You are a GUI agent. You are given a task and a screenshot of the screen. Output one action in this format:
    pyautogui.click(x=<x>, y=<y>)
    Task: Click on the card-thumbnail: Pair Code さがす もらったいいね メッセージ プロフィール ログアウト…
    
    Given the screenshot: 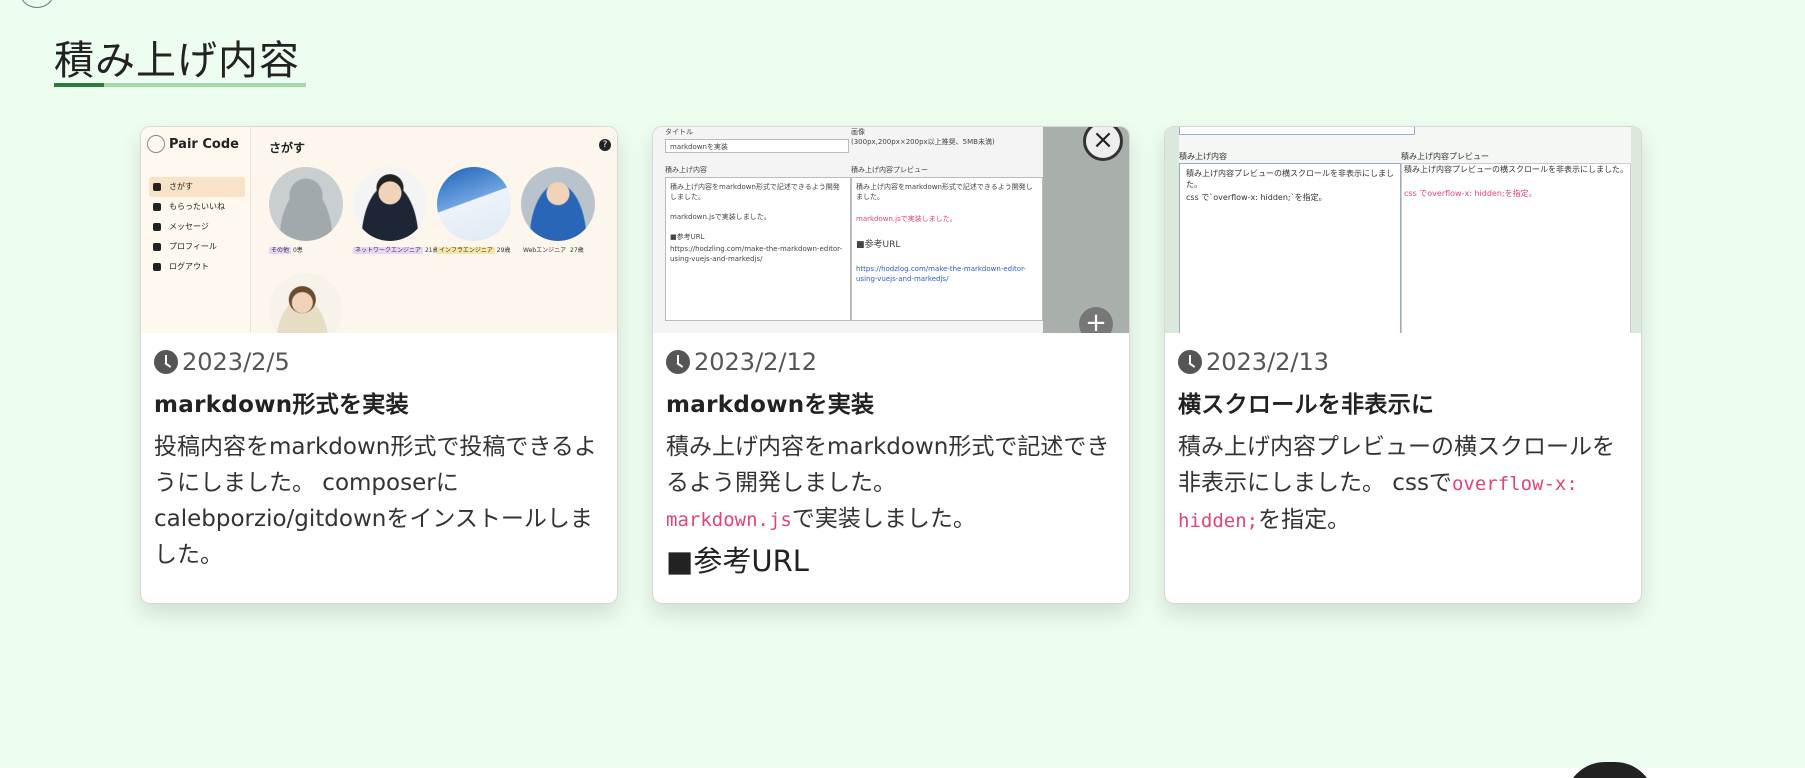 What is the action you would take?
    pyautogui.click(x=379, y=230)
    